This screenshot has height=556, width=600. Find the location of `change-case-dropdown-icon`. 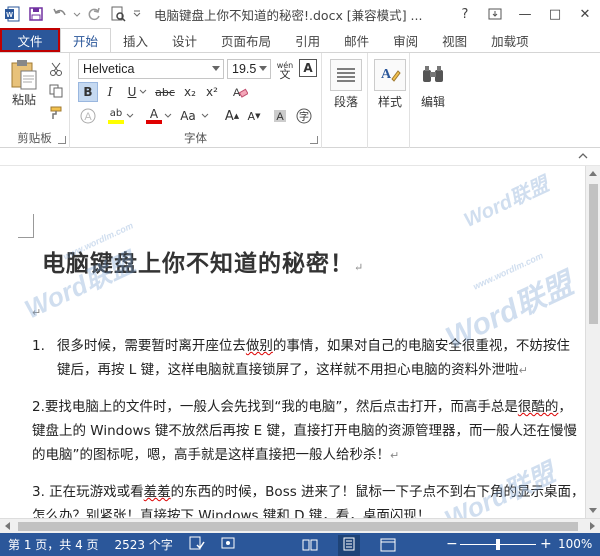

change-case-dropdown-icon is located at coordinates (205, 116).